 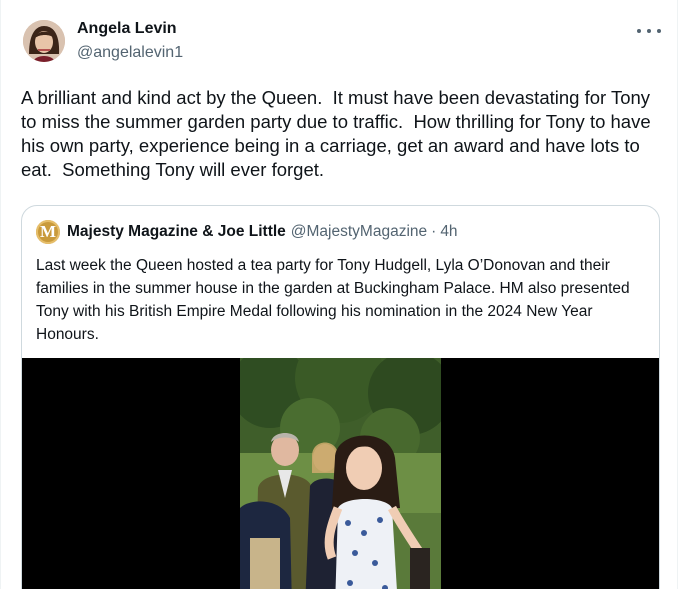 I want to click on quoted-author-avatar: M, so click(x=48, y=232).